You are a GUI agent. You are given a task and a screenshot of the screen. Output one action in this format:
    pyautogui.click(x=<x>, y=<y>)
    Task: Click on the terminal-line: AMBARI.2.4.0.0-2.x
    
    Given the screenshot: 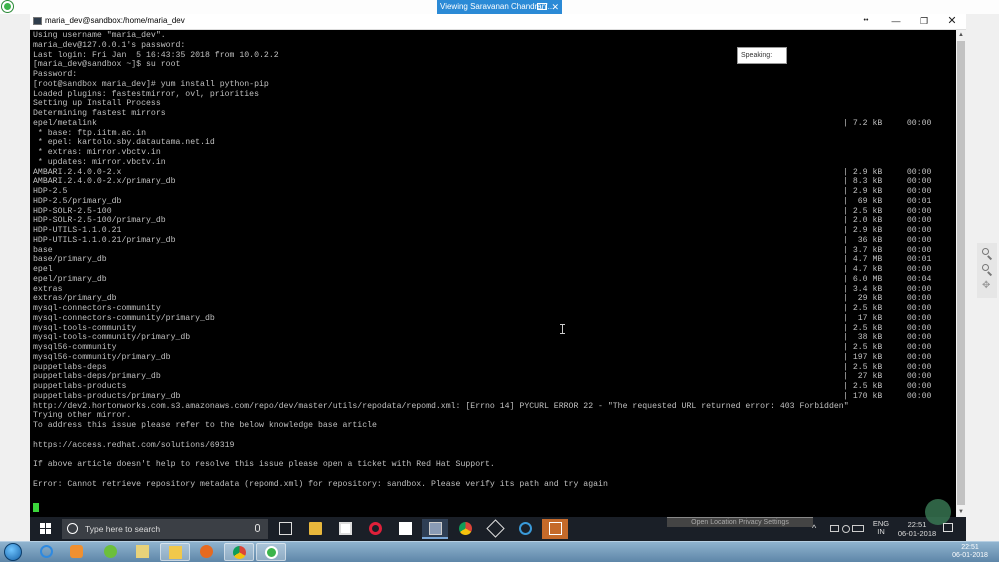 What is the action you would take?
    pyautogui.click(x=77, y=172)
    